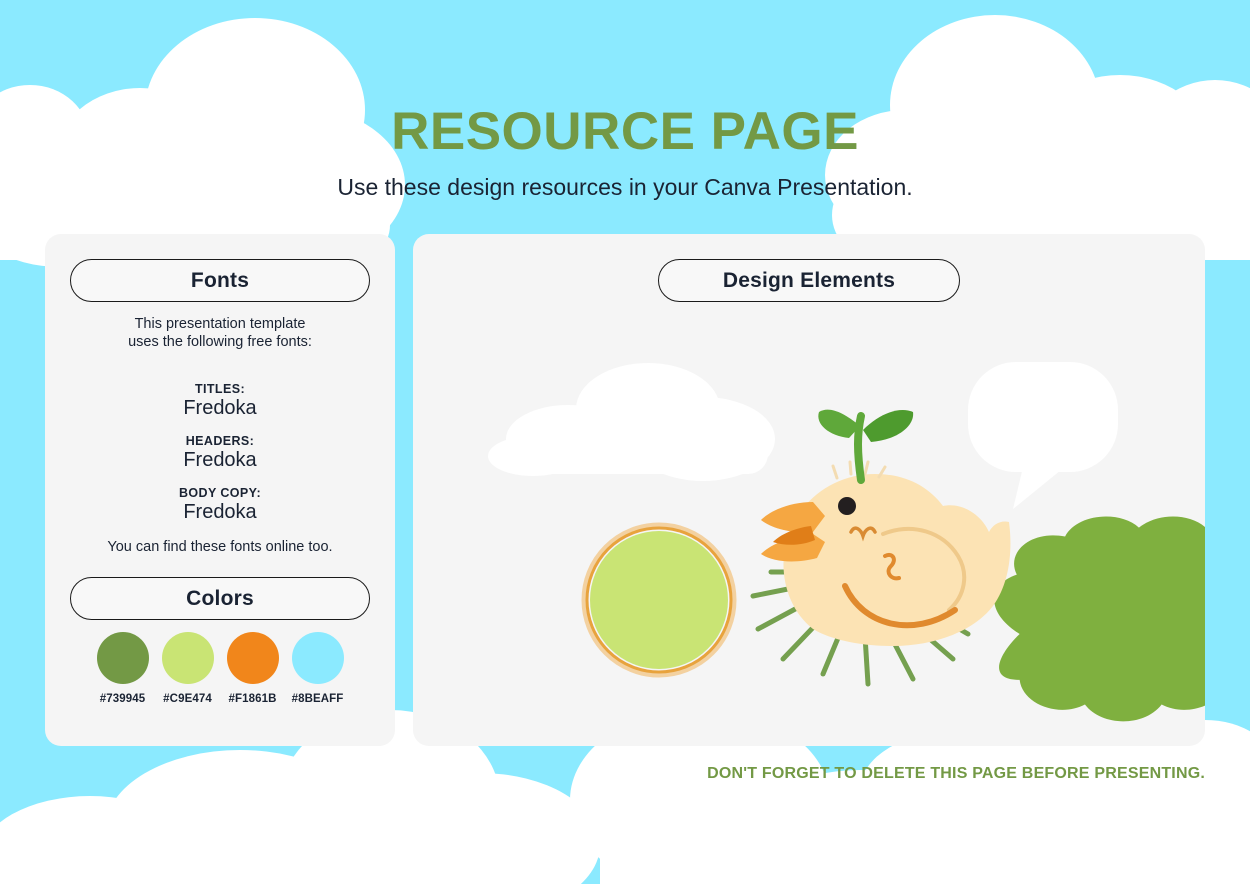 The height and width of the screenshot is (884, 1250). What do you see at coordinates (220, 341) in the screenshot?
I see `fonts-intro-line-2: uses the following free fonts:` at bounding box center [220, 341].